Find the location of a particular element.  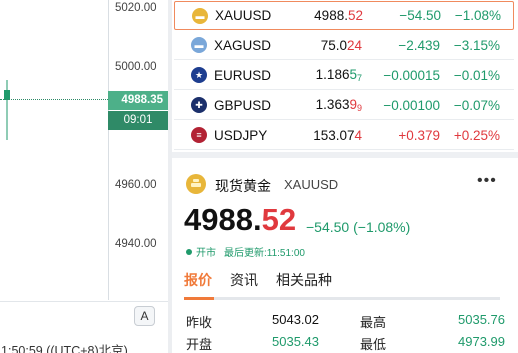

bar-countdown-tag: 09:01 is located at coordinates (138, 120).